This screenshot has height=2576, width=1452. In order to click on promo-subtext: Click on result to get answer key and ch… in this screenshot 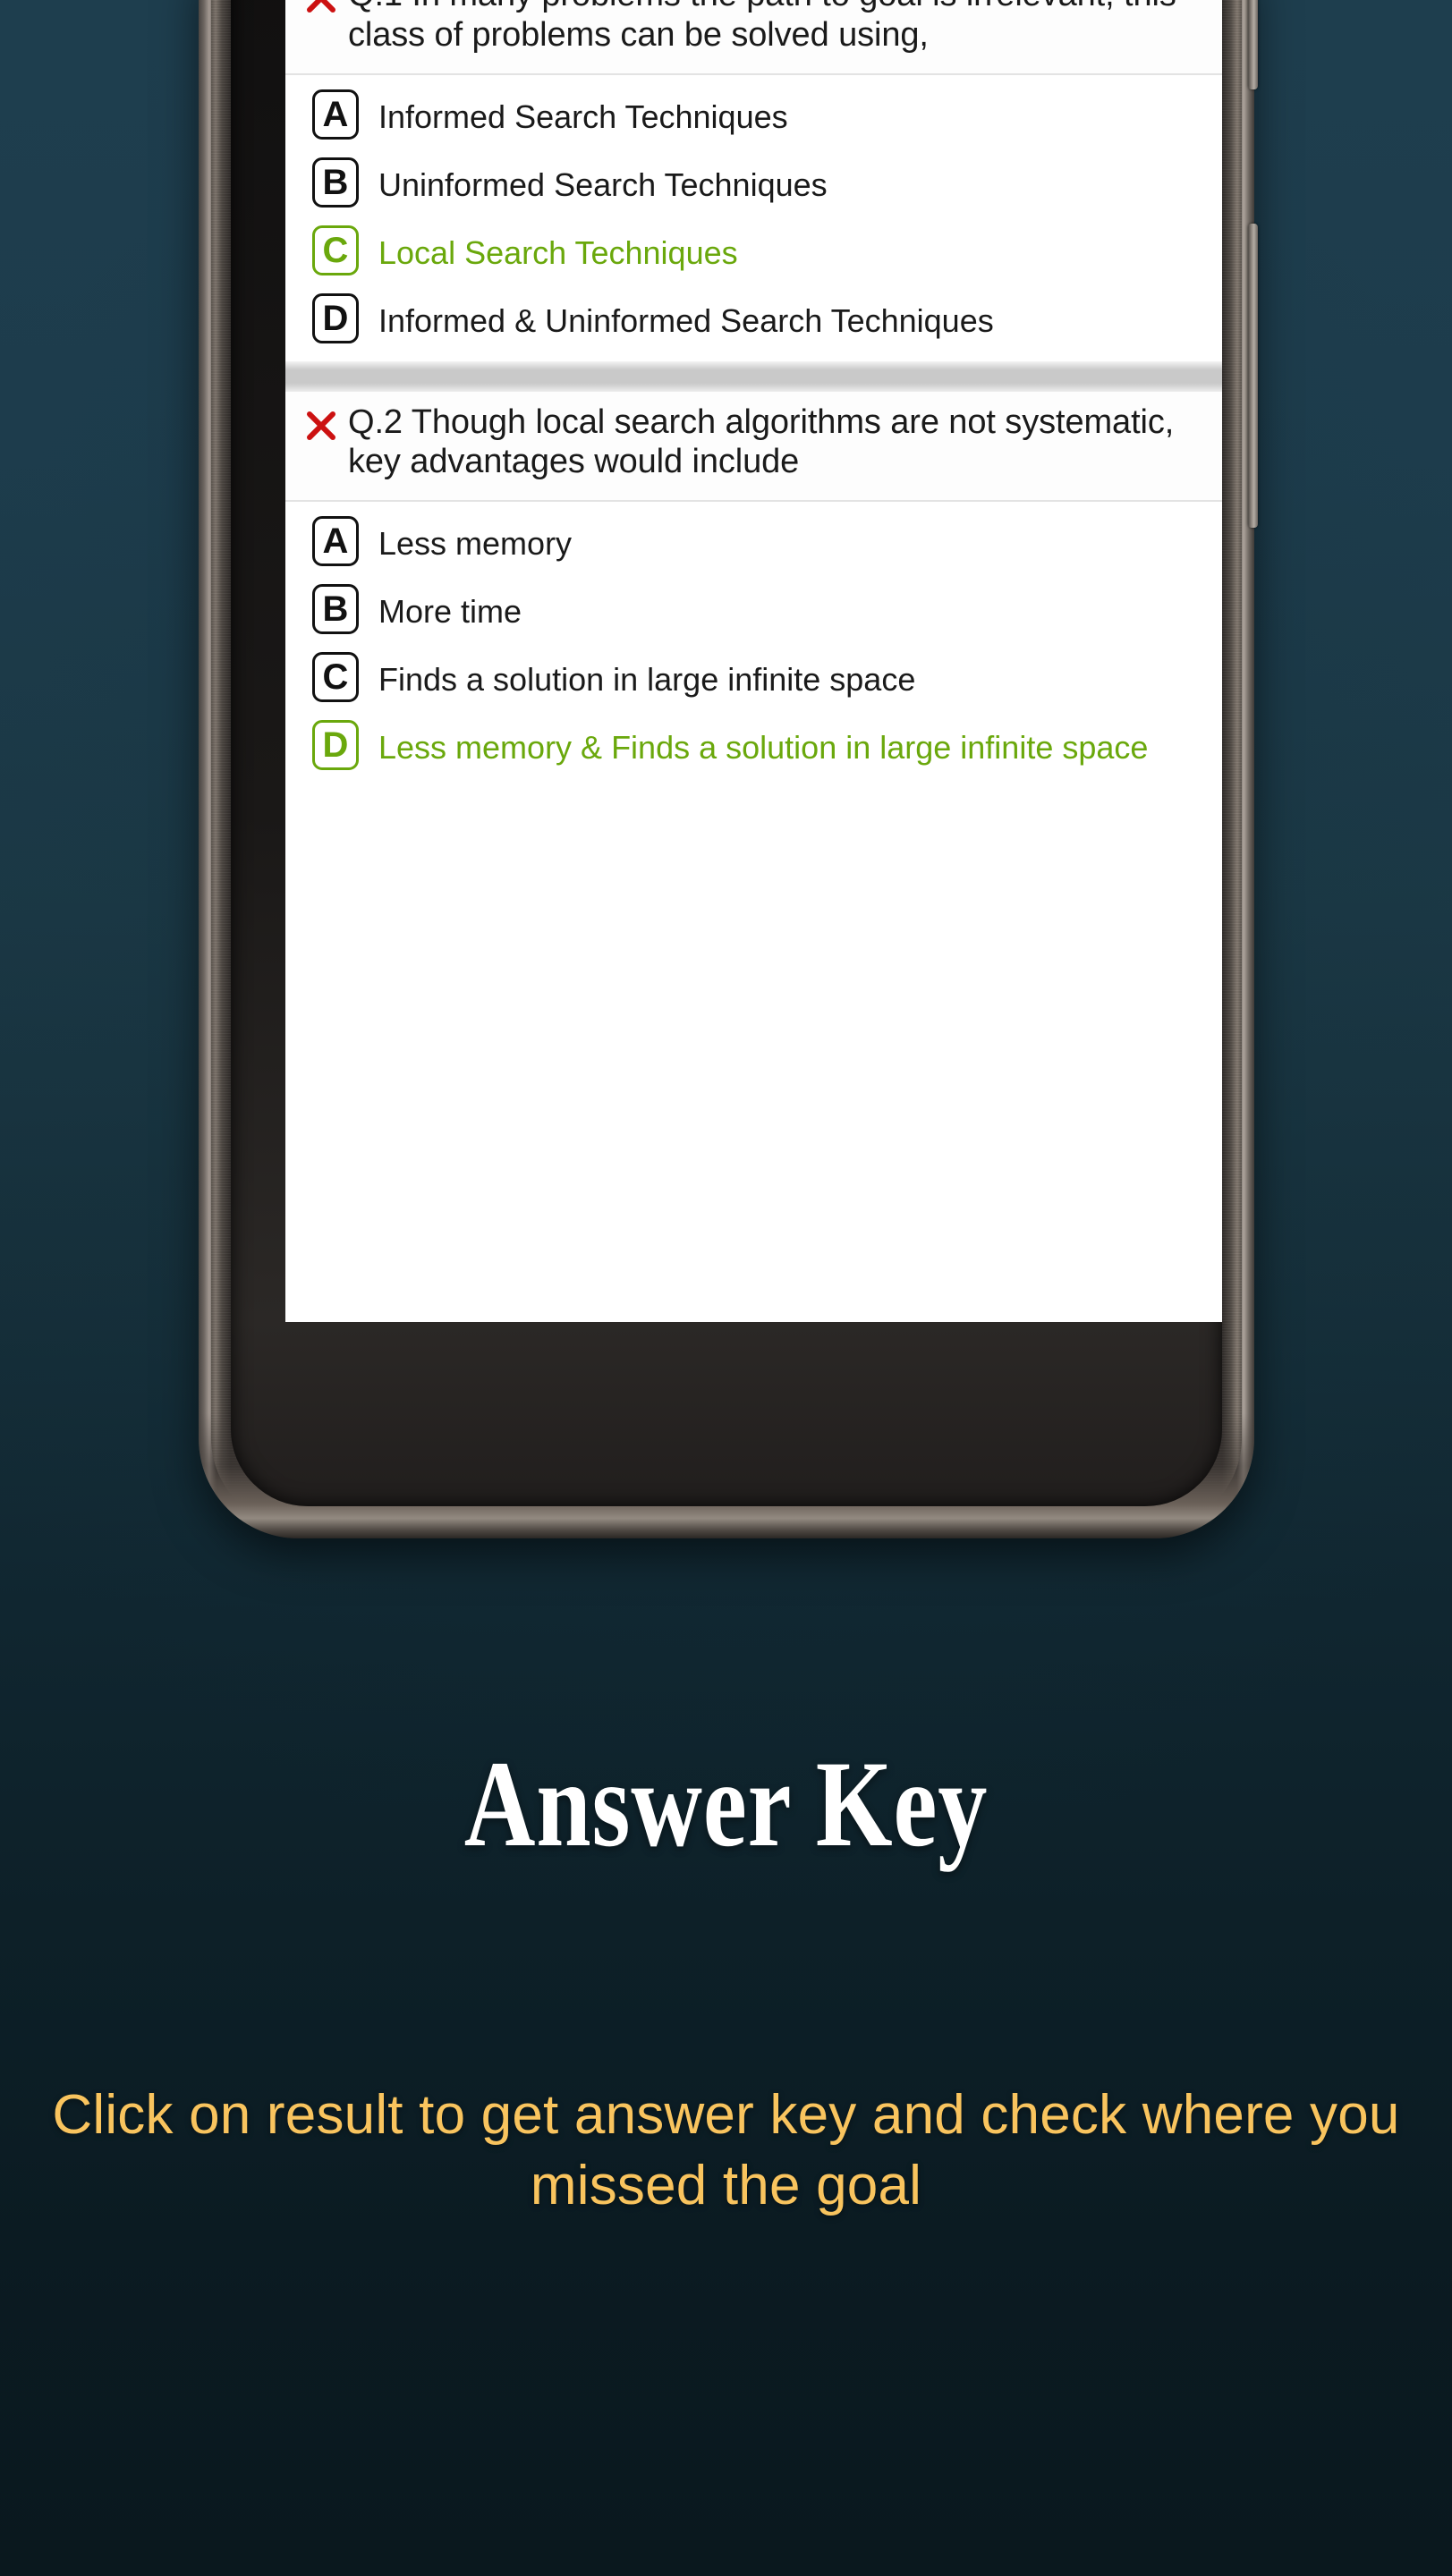, I will do `click(726, 2150)`.